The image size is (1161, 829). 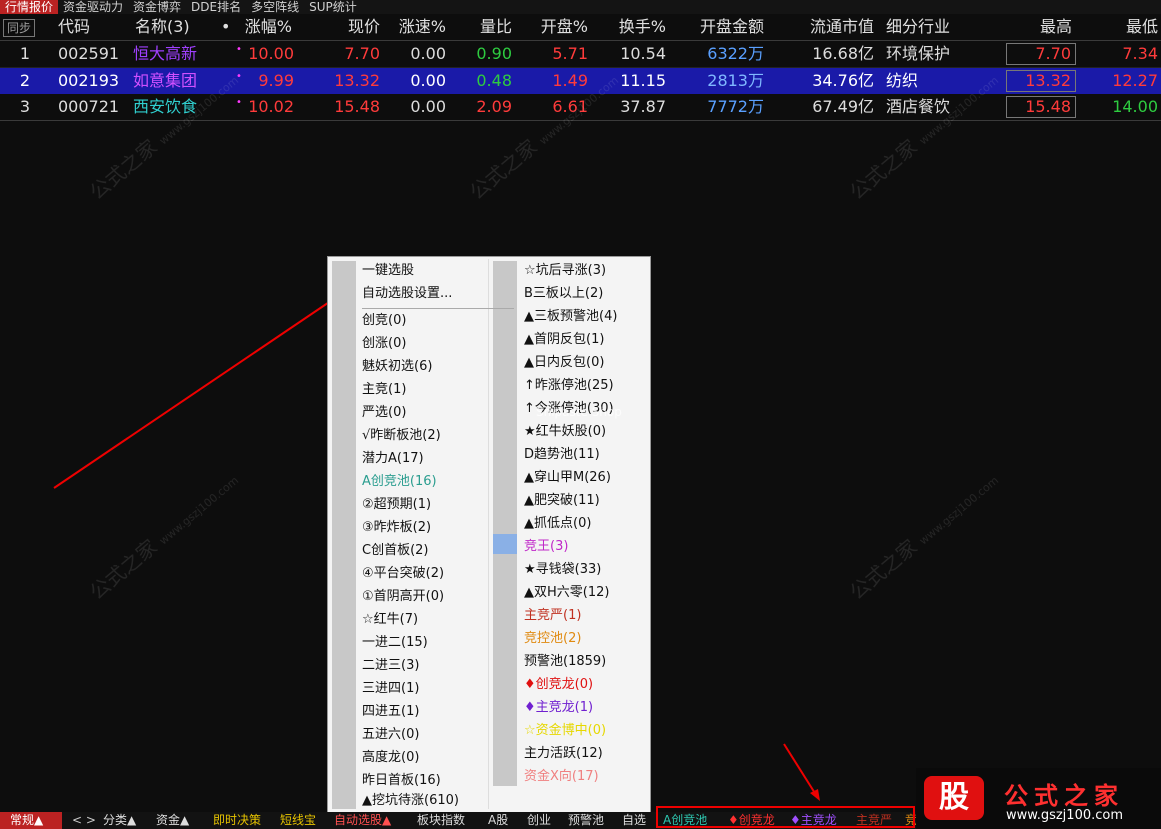 I want to click on logo-mark: 股, so click(x=954, y=798).